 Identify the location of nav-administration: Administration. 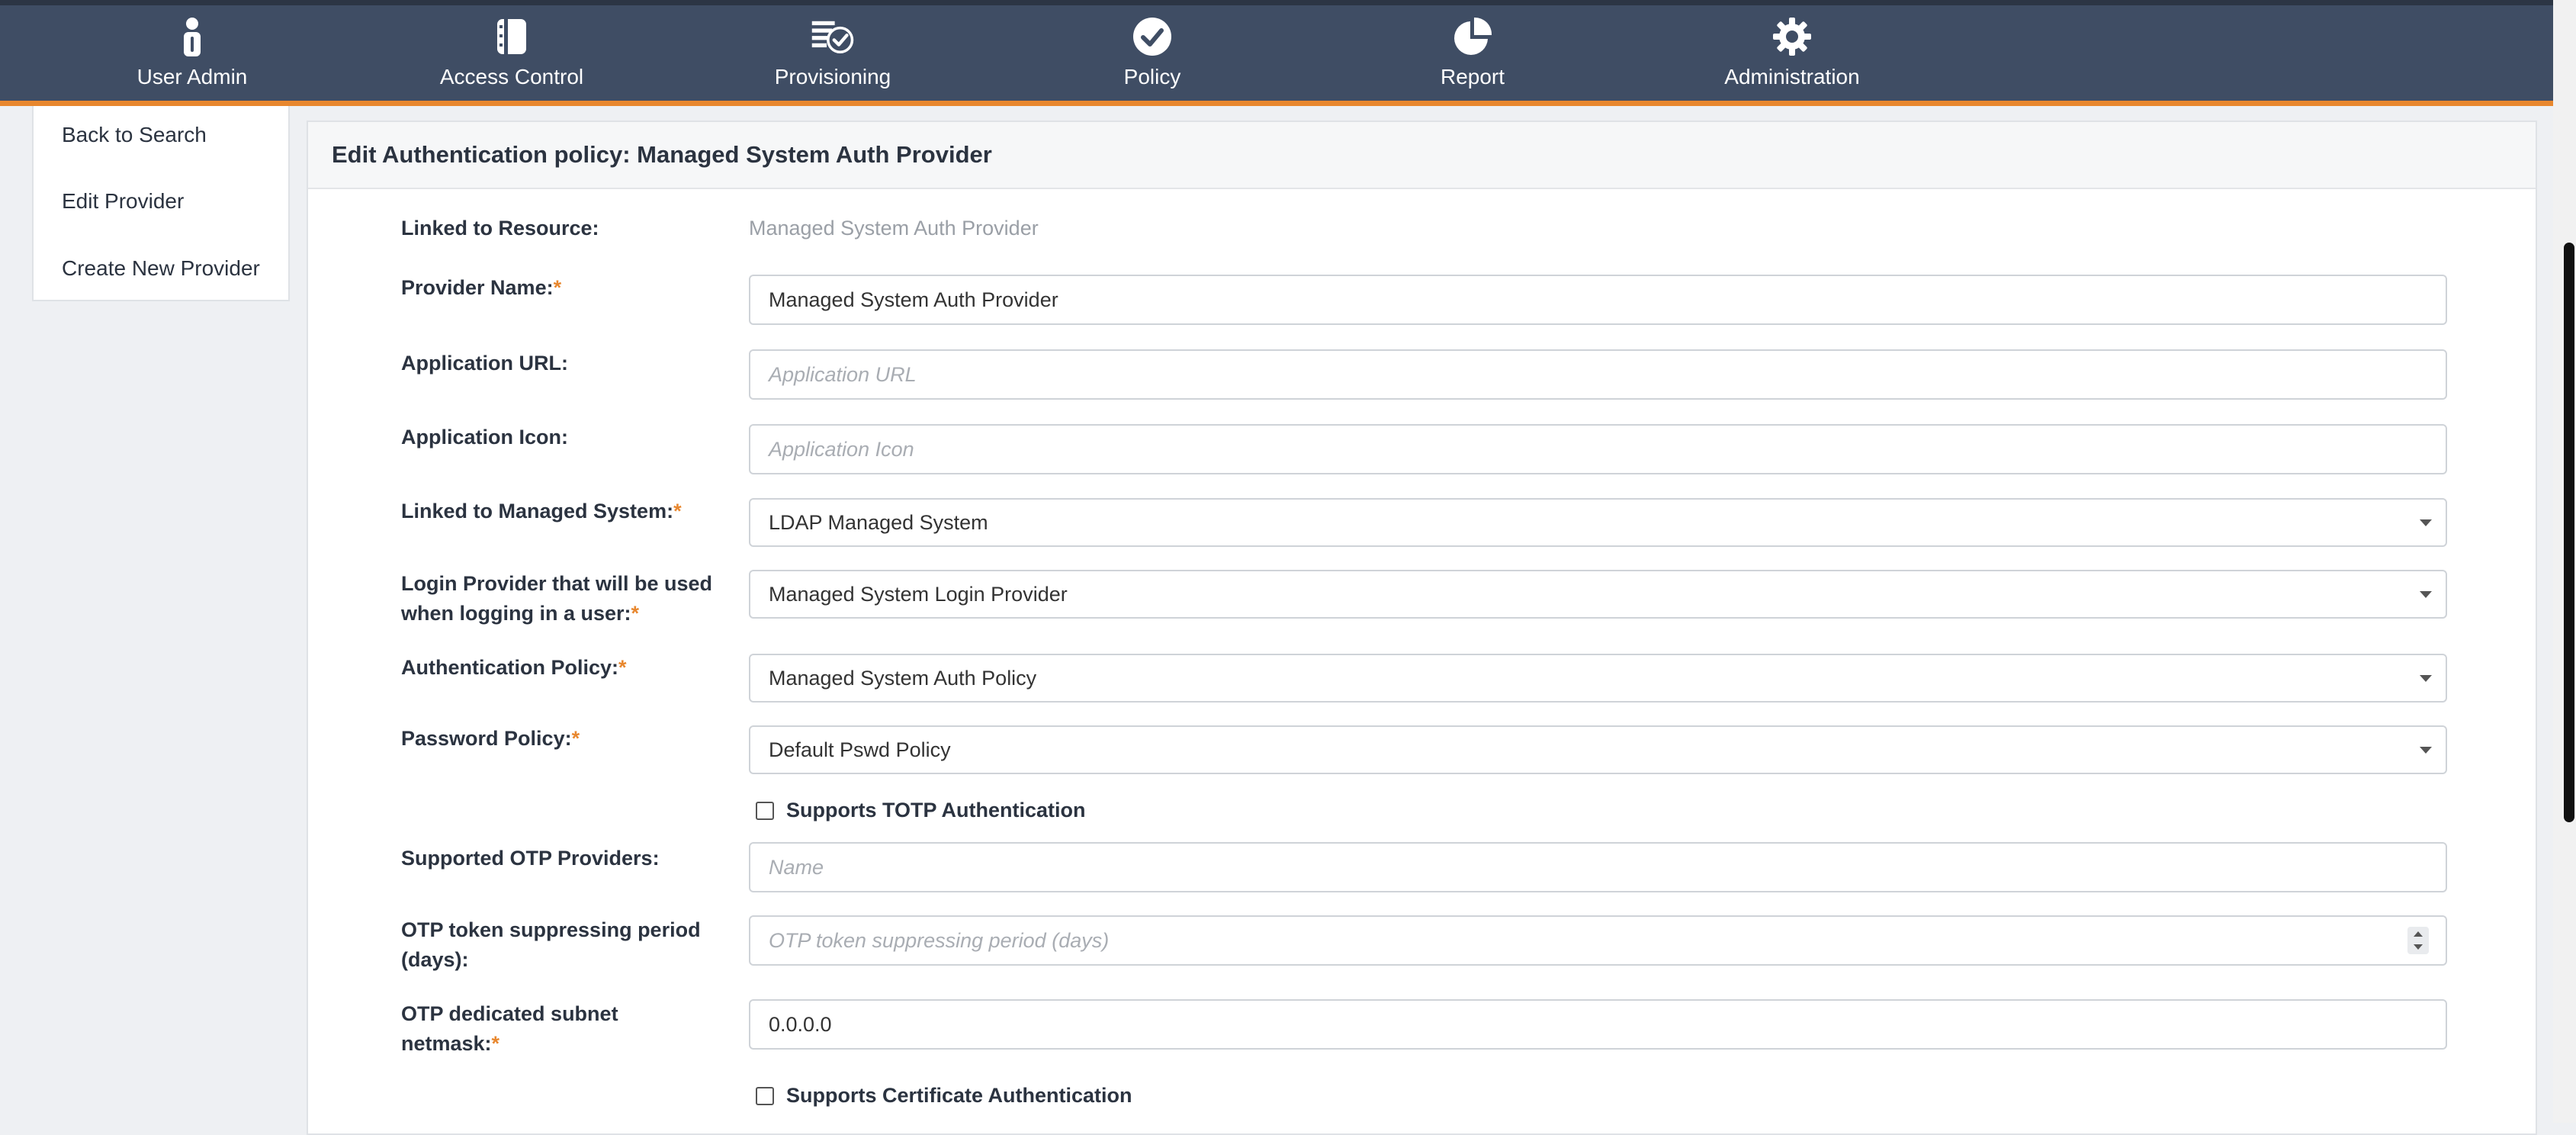
(1792, 56).